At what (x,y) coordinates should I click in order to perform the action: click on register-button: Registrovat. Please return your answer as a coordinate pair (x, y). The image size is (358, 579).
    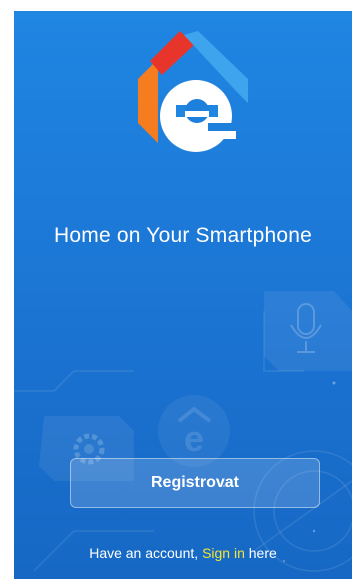
    Looking at the image, I should click on (195, 483).